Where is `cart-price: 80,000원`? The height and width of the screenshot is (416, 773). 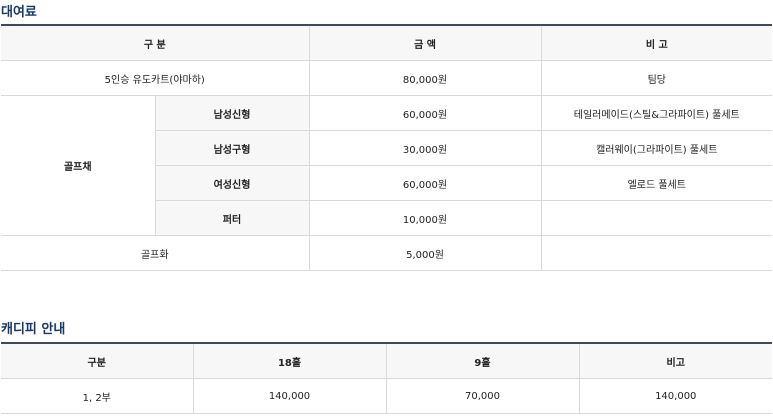 cart-price: 80,000원 is located at coordinates (425, 78).